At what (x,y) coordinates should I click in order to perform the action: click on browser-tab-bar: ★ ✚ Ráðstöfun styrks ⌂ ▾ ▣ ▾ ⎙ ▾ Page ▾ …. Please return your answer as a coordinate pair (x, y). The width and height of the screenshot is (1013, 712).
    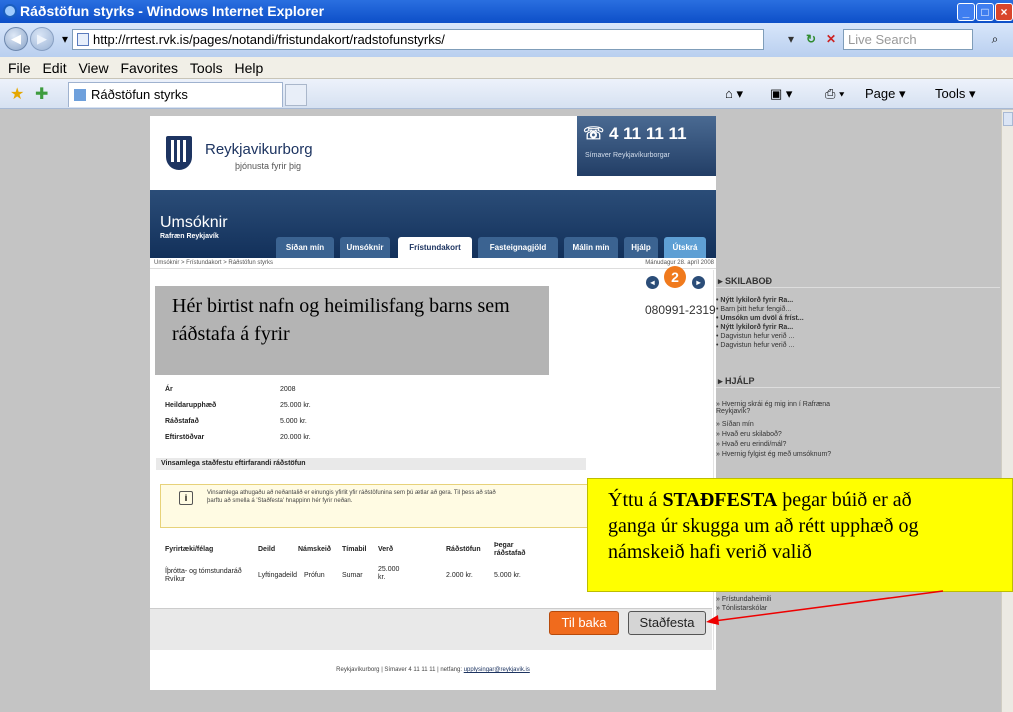
    Looking at the image, I should click on (506, 94).